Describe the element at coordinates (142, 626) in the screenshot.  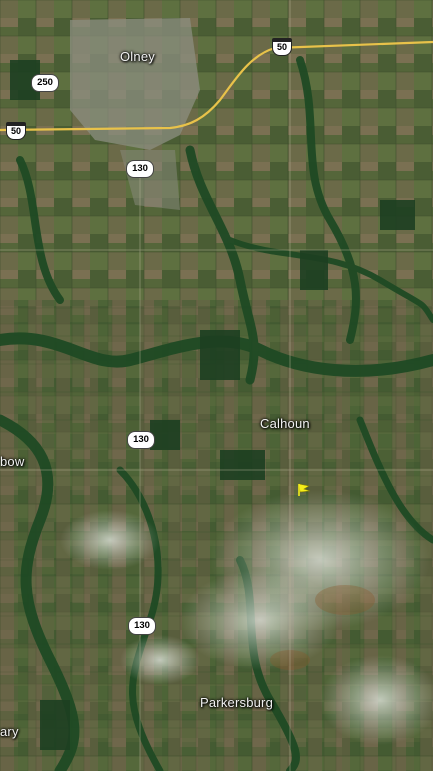
I see `il-130-shield-south: 130` at that location.